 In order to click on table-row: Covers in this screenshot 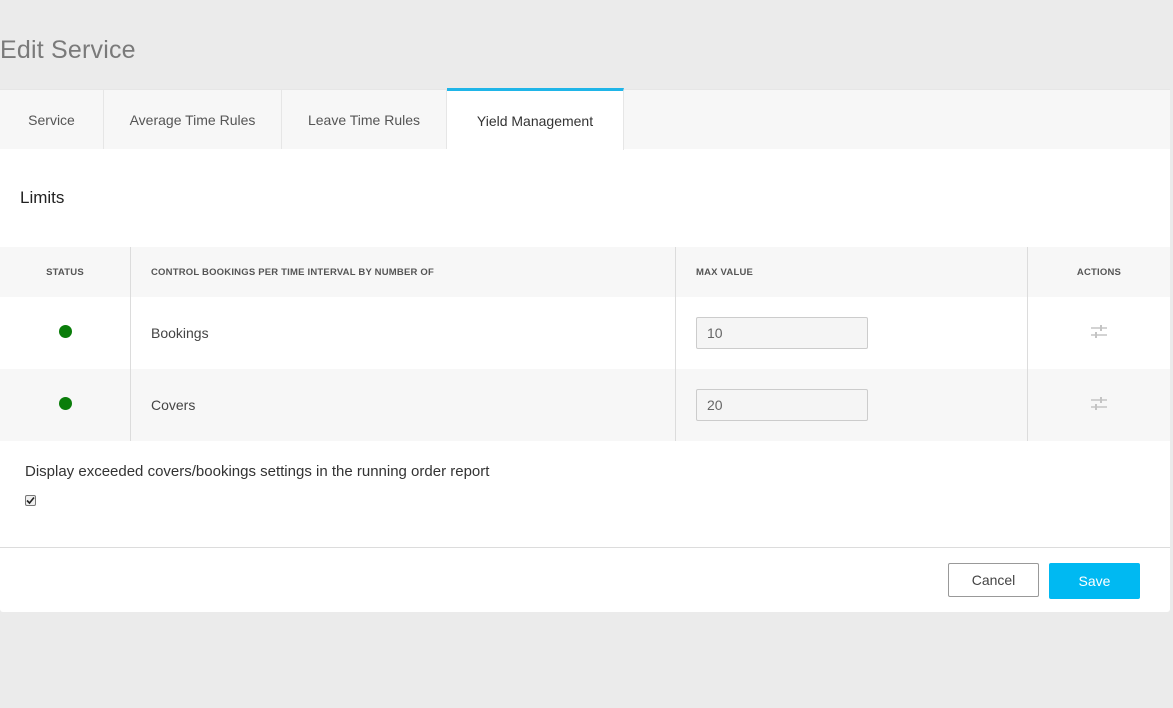, I will do `click(585, 405)`.